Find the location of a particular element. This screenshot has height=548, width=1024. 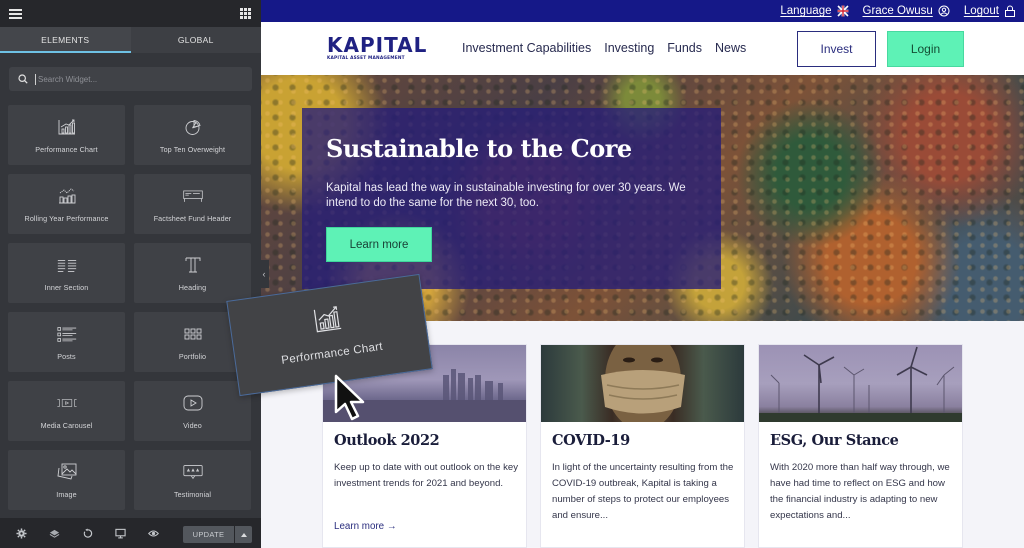

widget-label: Media Carousel is located at coordinates (66, 425).